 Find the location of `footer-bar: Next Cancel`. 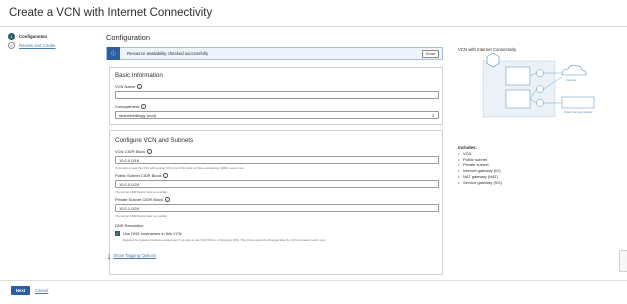

footer-bar: Next Cancel is located at coordinates (313, 292).